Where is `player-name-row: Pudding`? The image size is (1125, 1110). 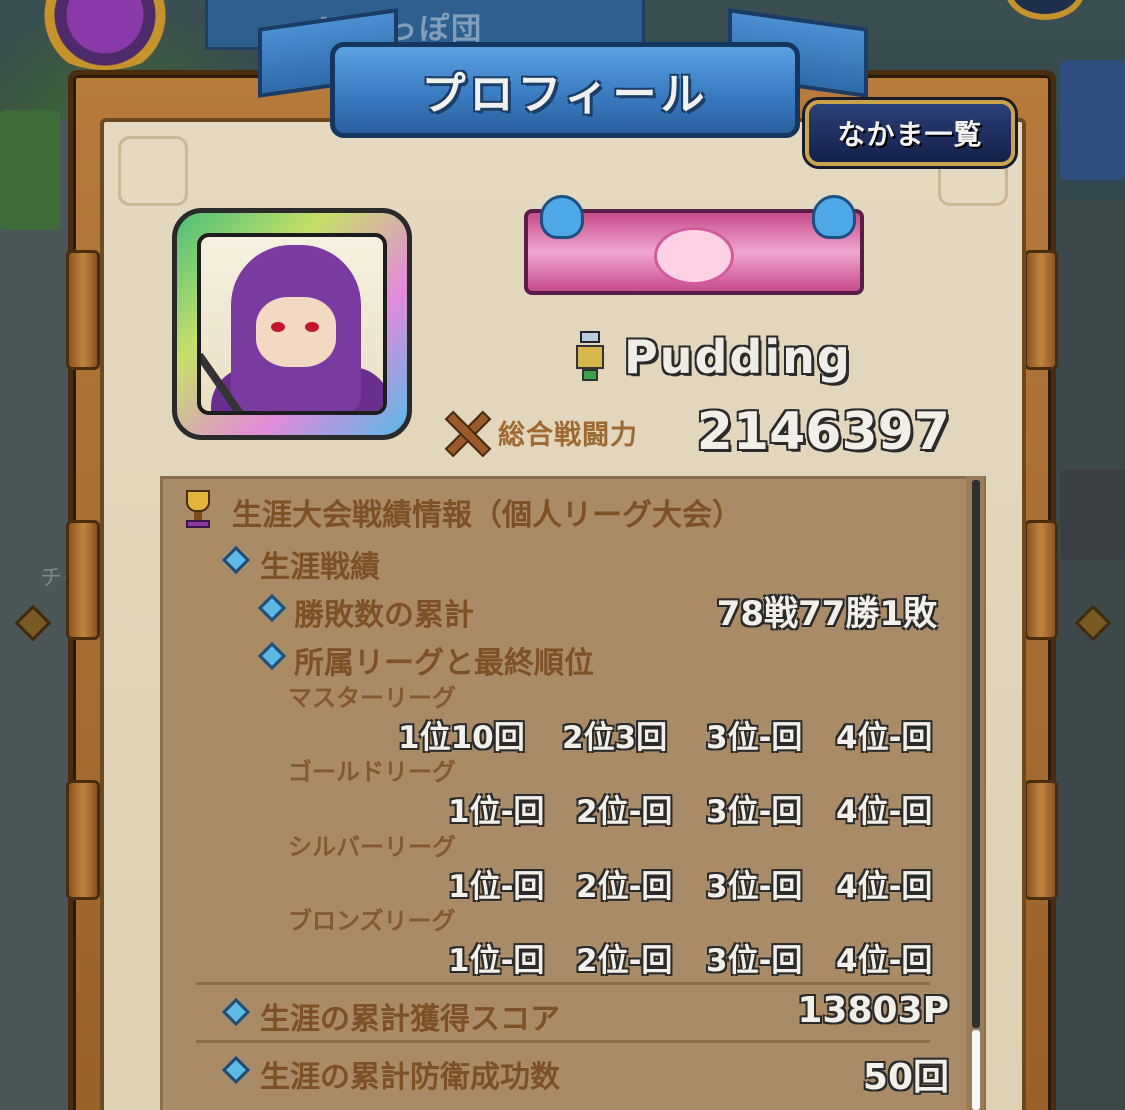 player-name-row: Pudding is located at coordinates (711, 357).